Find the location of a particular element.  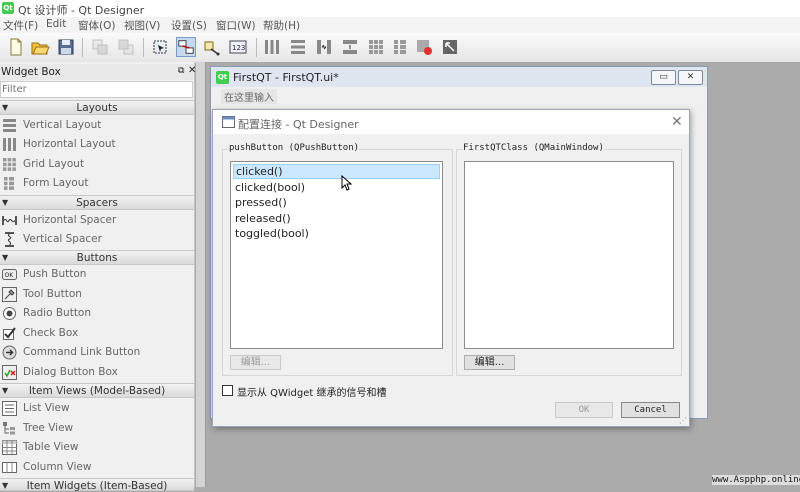

widget-item-vertical-layout: Vertical Layout is located at coordinates (97, 125).